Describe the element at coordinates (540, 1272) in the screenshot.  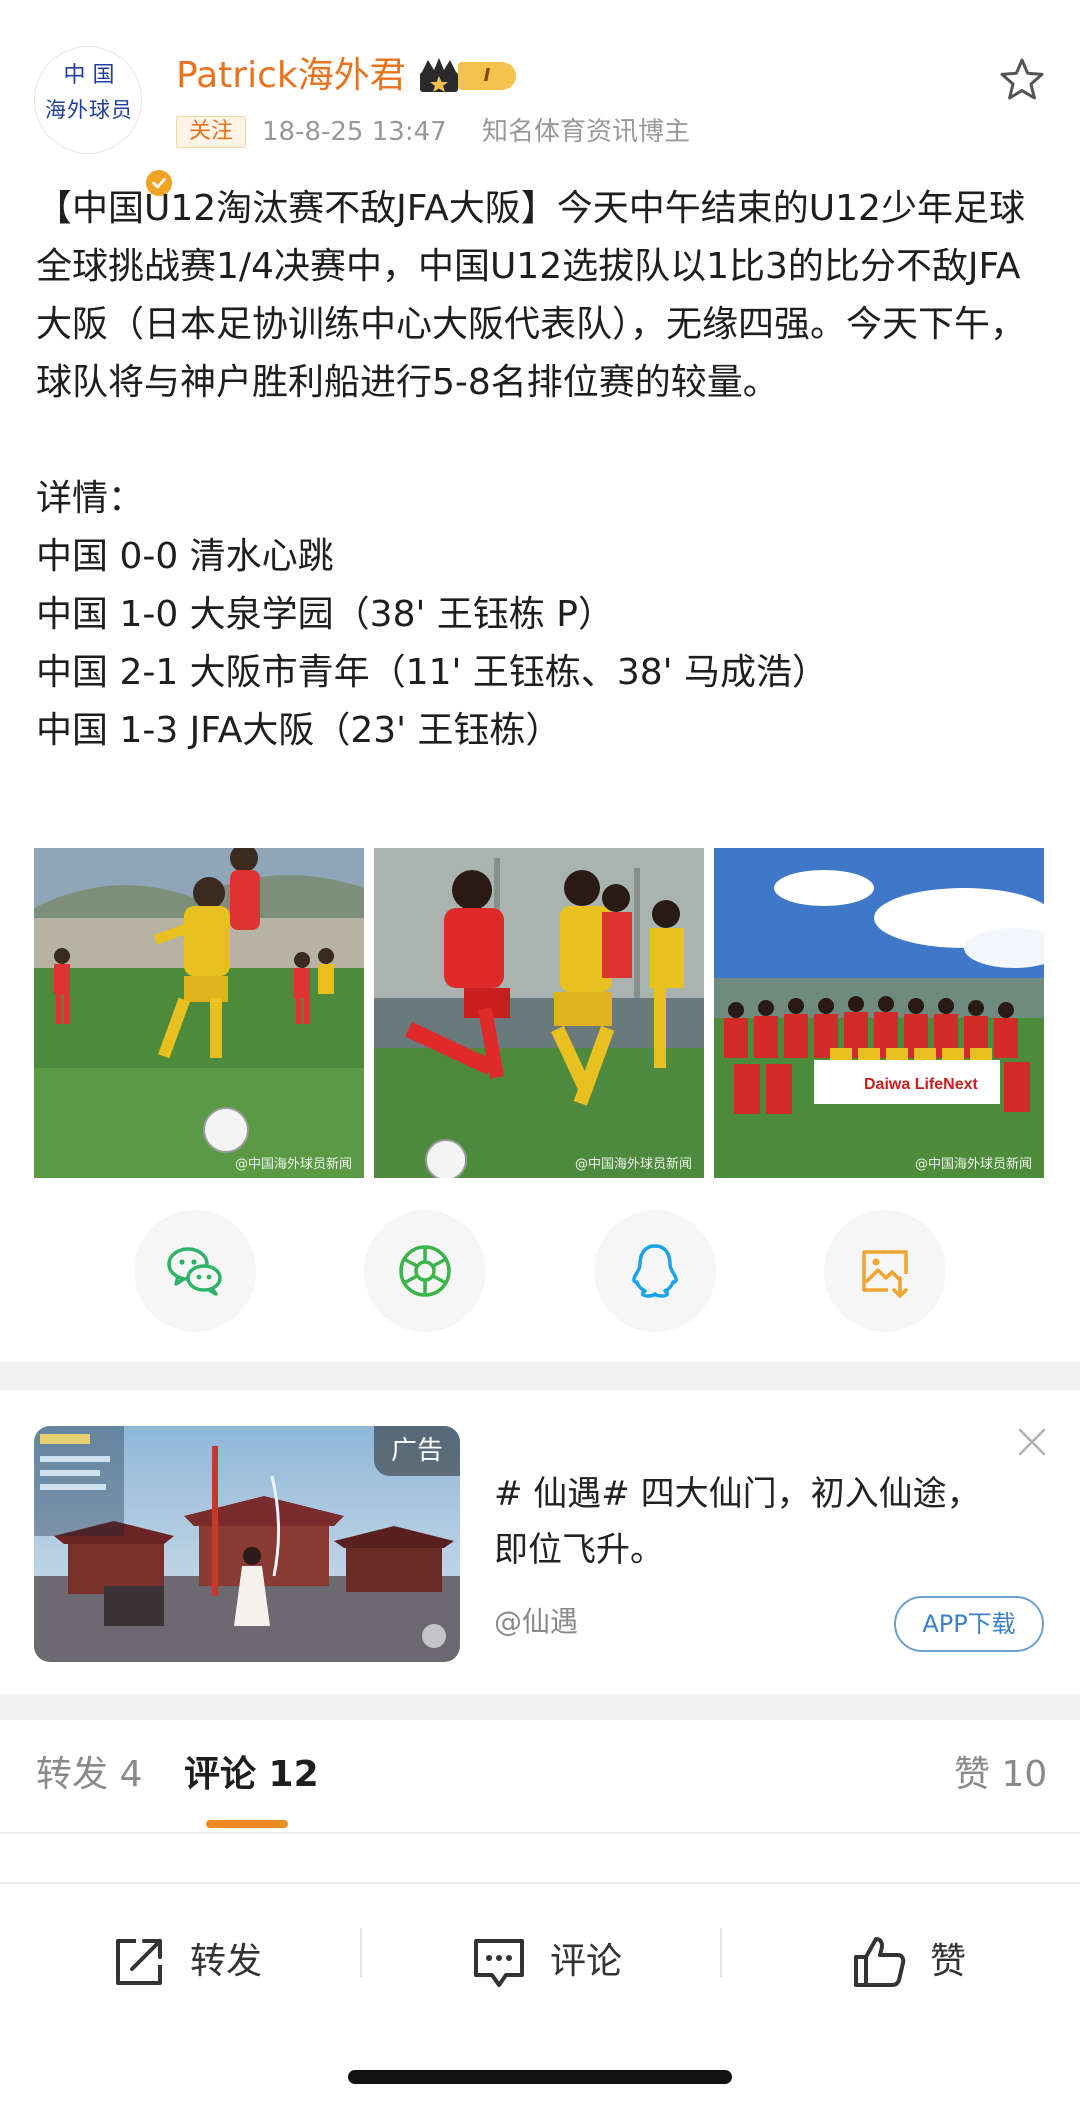
I see `share-row` at that location.